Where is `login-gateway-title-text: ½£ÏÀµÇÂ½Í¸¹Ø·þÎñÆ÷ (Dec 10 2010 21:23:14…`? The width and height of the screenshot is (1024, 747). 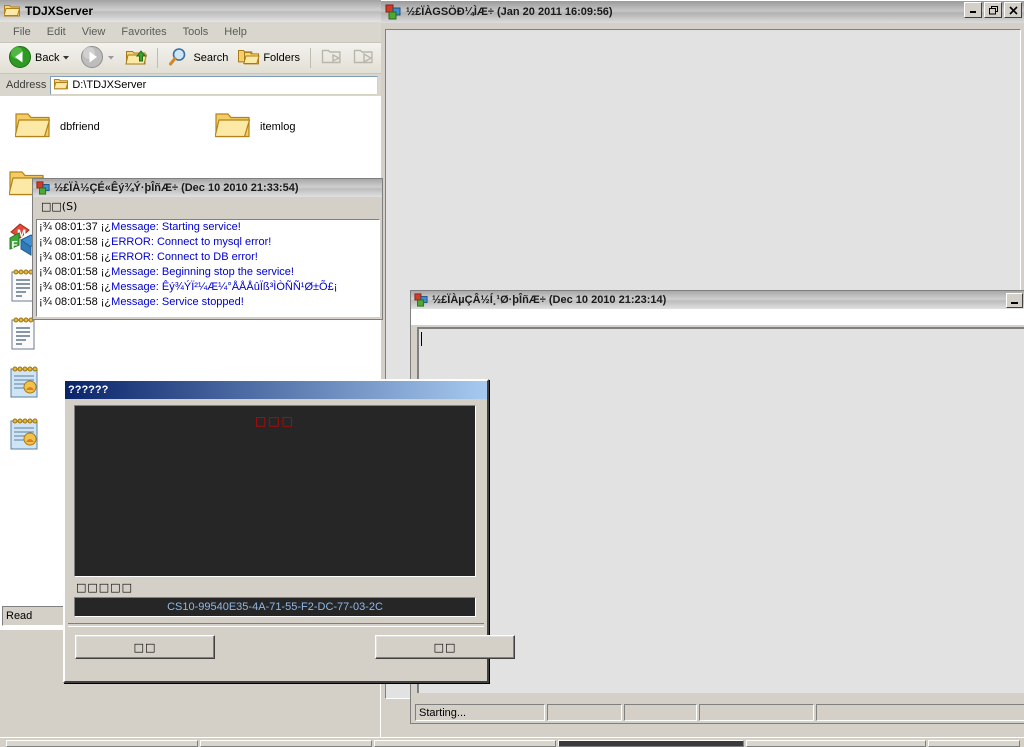 login-gateway-title-text: ½£ÏÀµÇÂ½Í¸¹Ø·þÎñÆ÷ (Dec 10 2010 21:23:14… is located at coordinates (549, 300).